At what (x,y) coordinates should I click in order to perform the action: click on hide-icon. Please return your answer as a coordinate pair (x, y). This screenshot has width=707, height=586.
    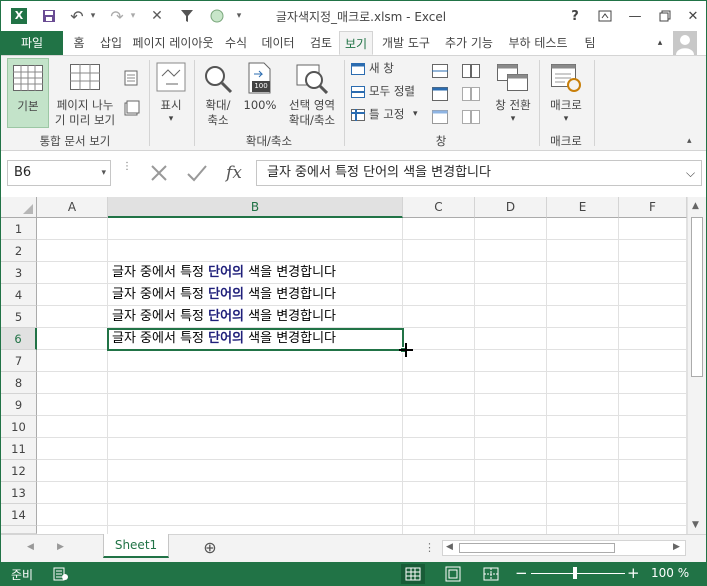
    Looking at the image, I should click on (440, 94).